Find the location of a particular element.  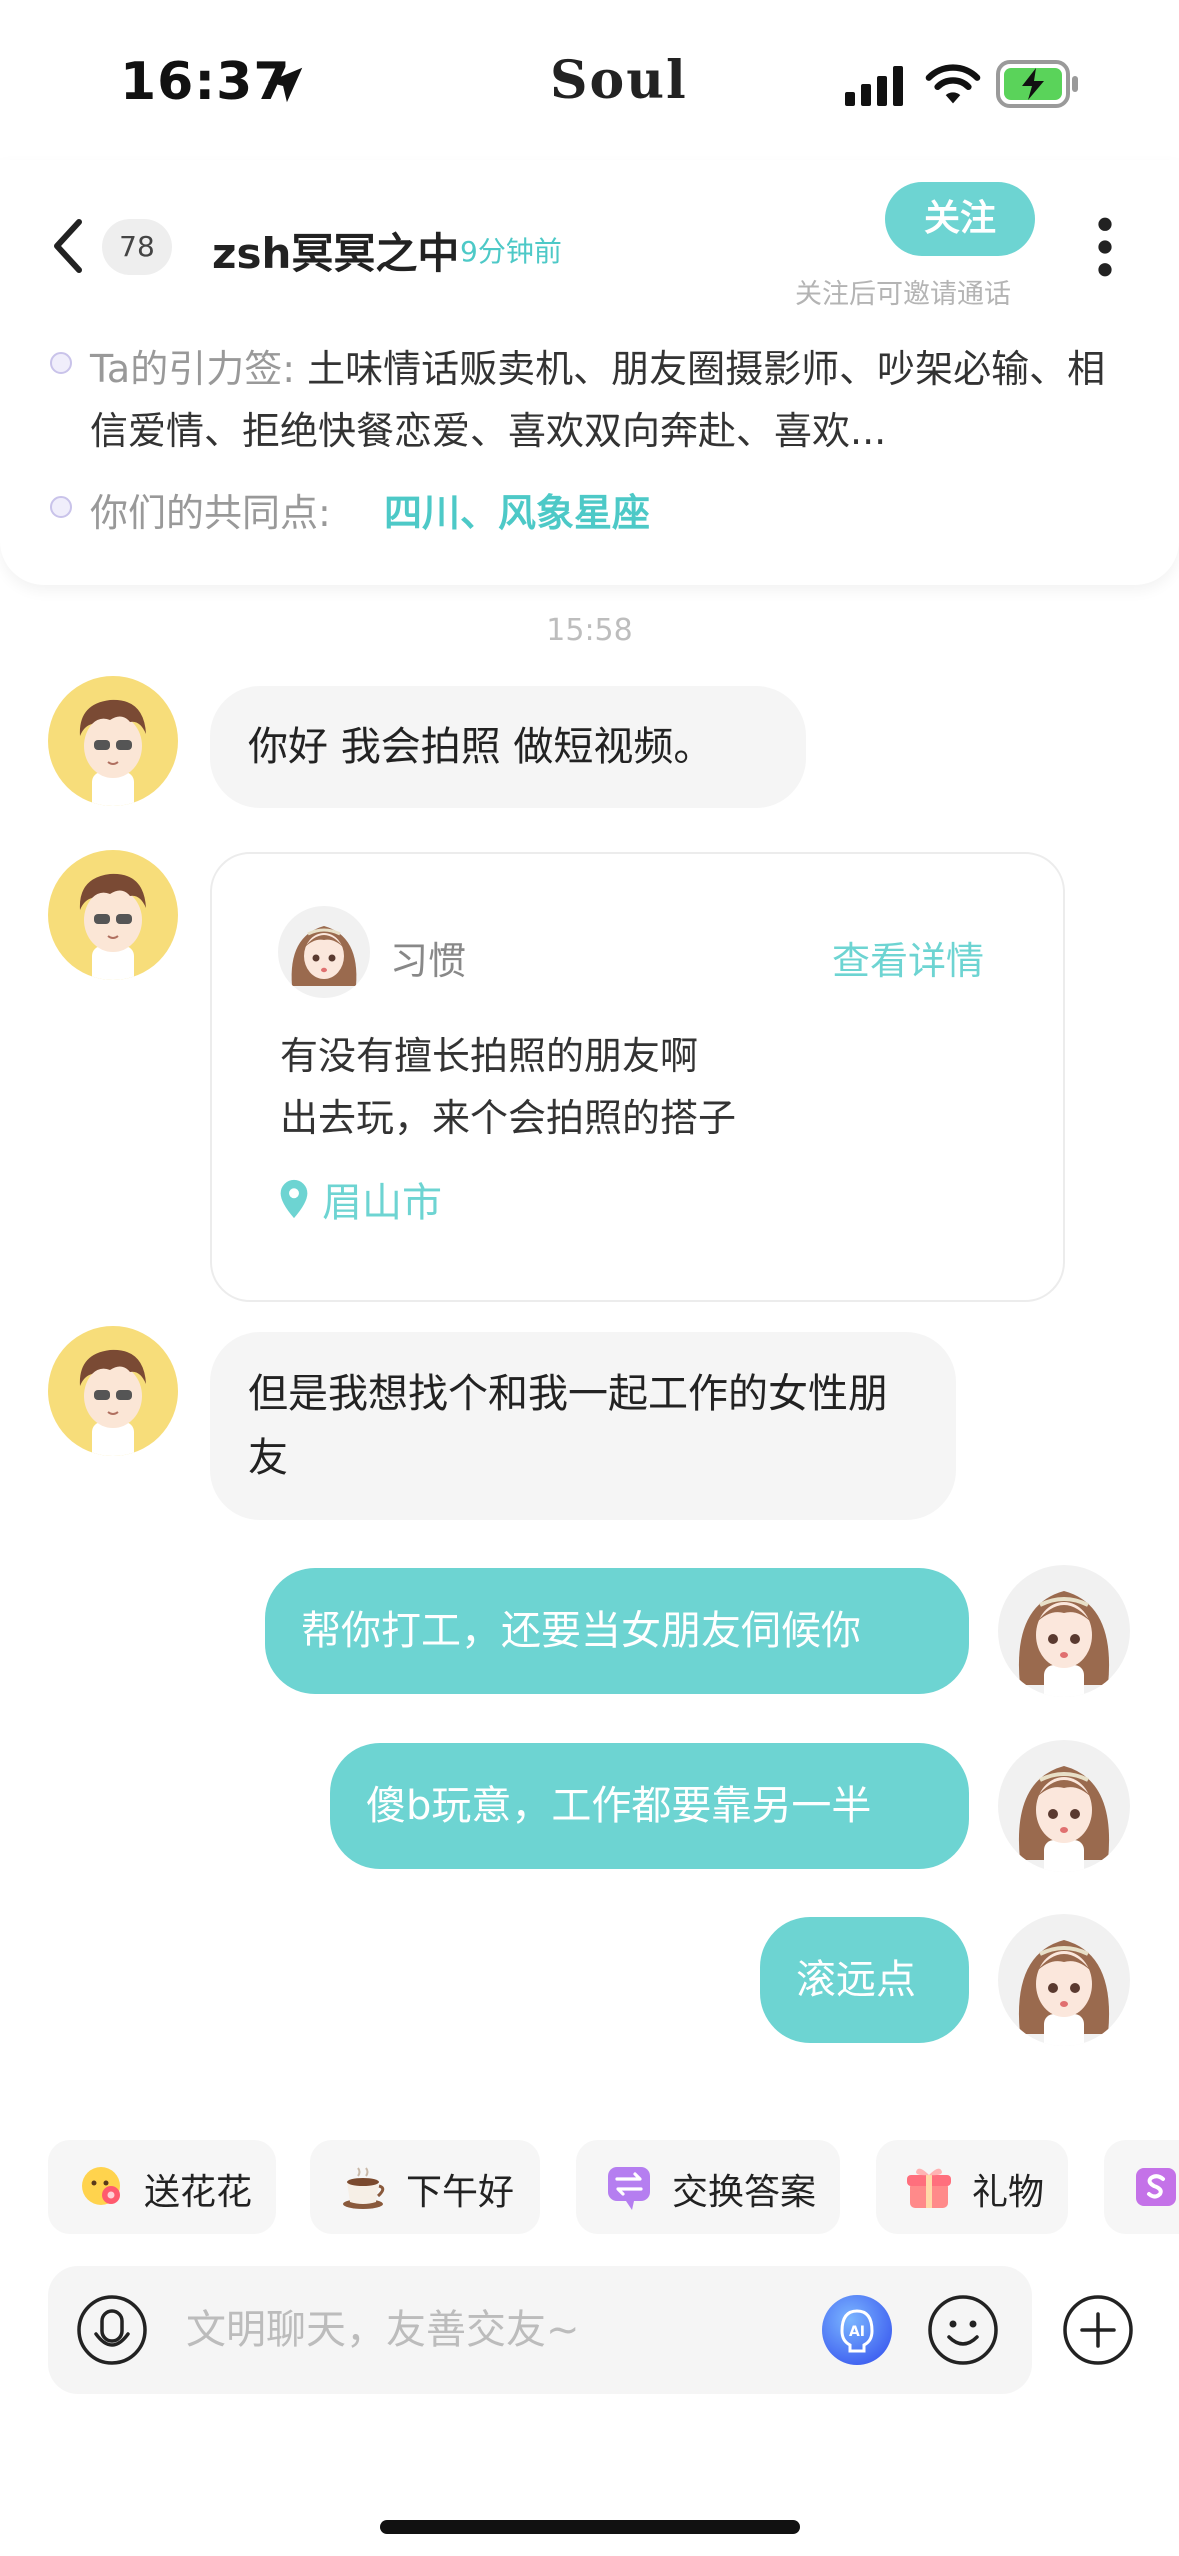

quick-gift: 礼物 is located at coordinates (972, 2187).